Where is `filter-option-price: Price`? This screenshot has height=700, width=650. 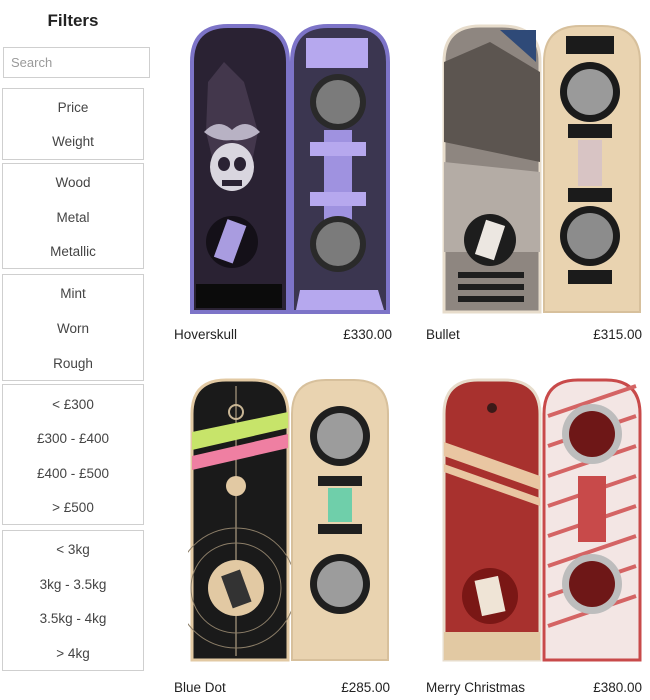 filter-option-price: Price is located at coordinates (73, 108).